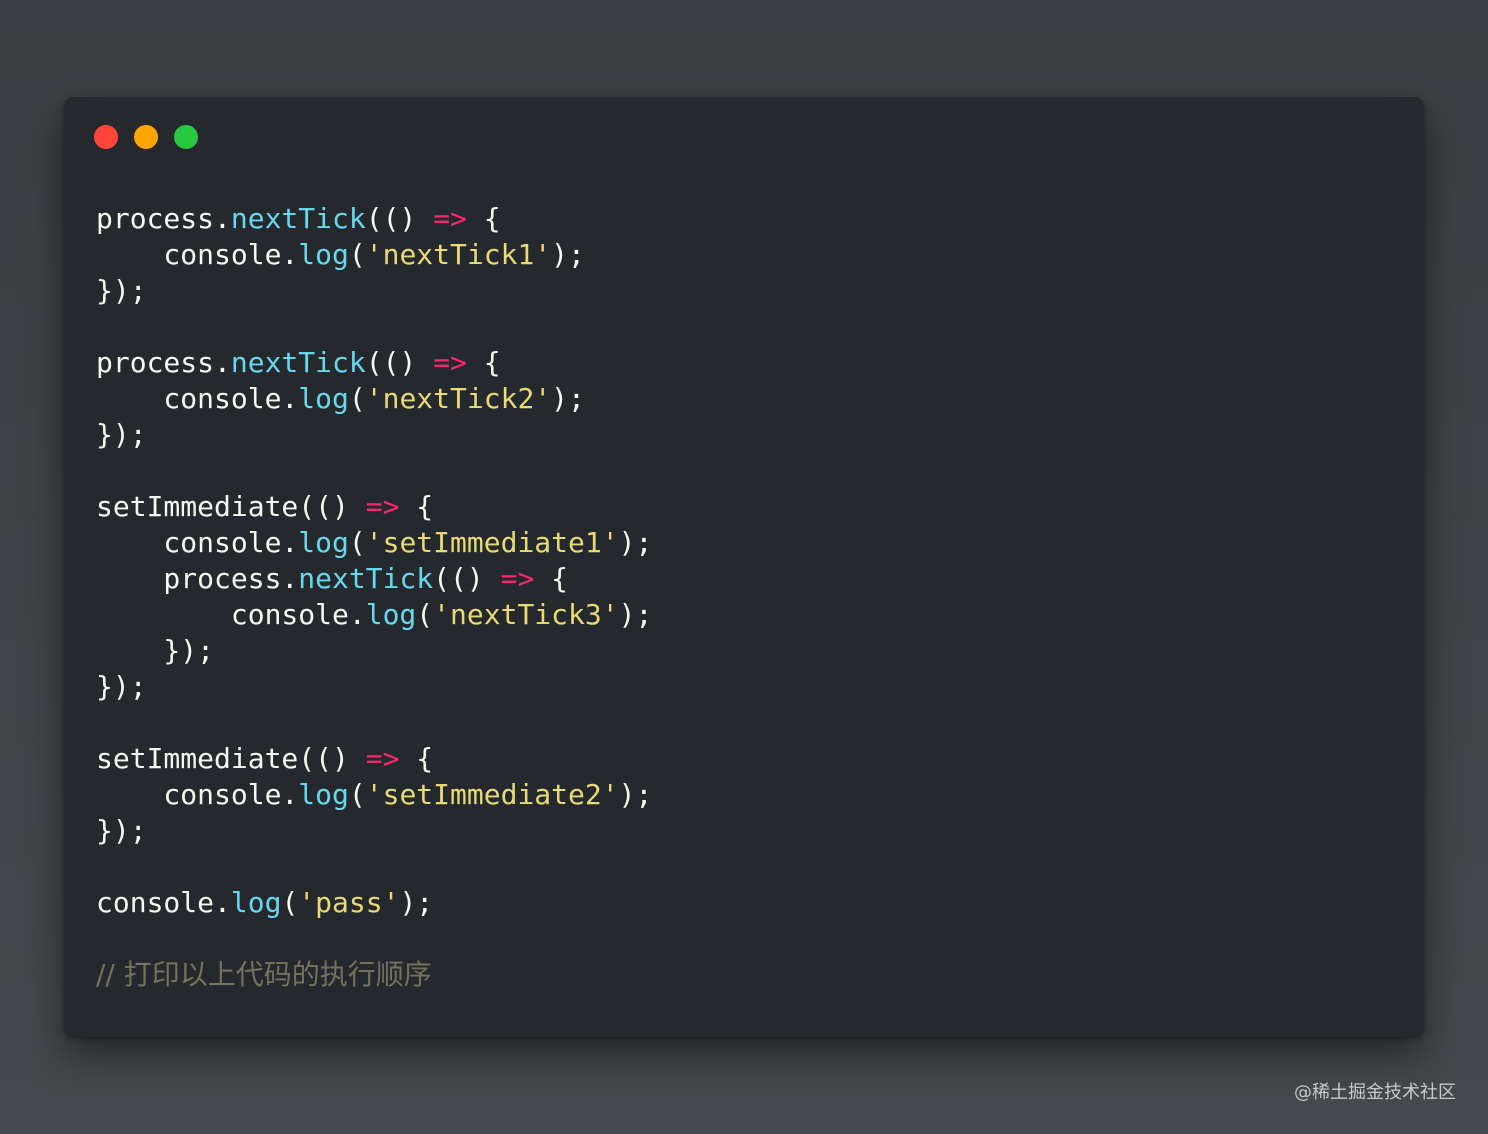  Describe the element at coordinates (1375, 1092) in the screenshot. I see `watermark: @稀土掘金技术社区` at that location.